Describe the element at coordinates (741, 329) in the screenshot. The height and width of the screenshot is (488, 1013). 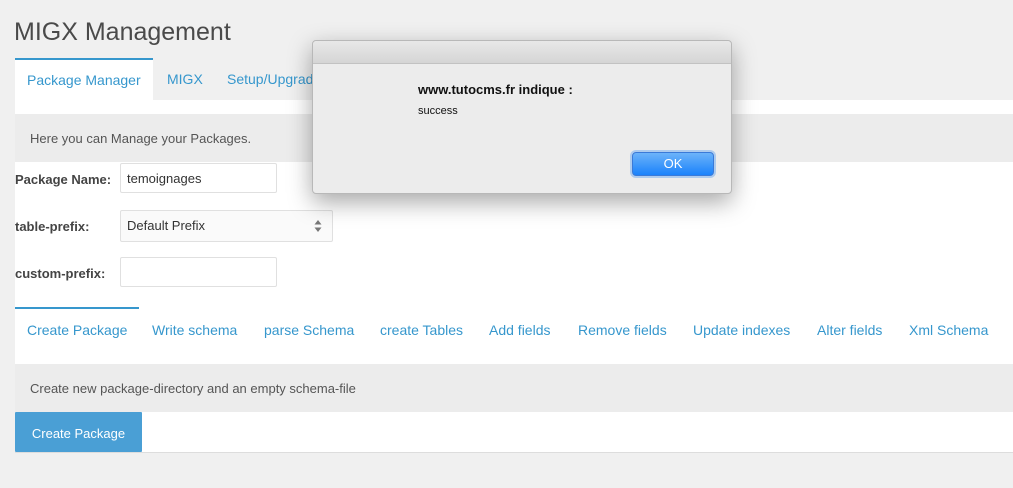
I see `tab-update-indexes: Update indexes` at that location.